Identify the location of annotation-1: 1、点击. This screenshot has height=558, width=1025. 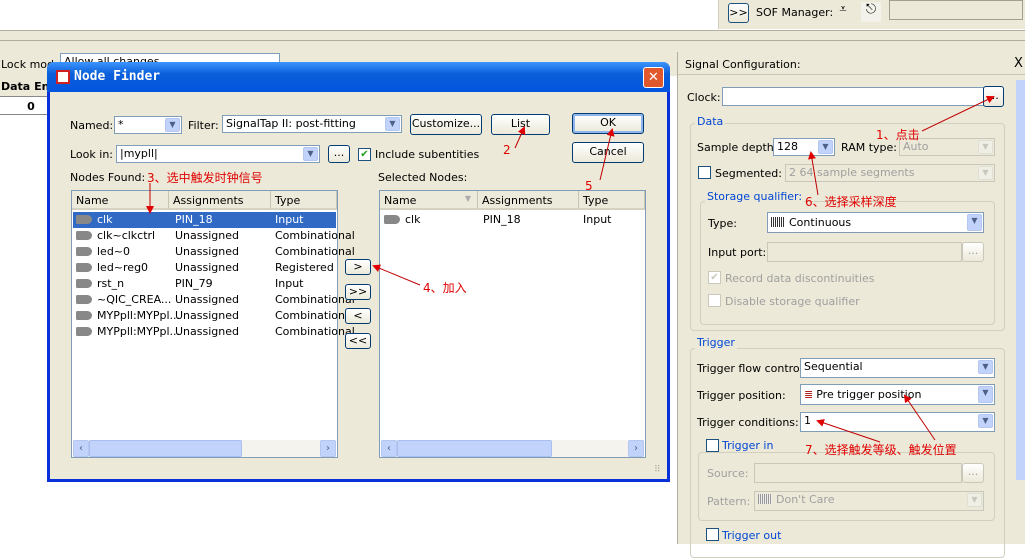
(898, 135).